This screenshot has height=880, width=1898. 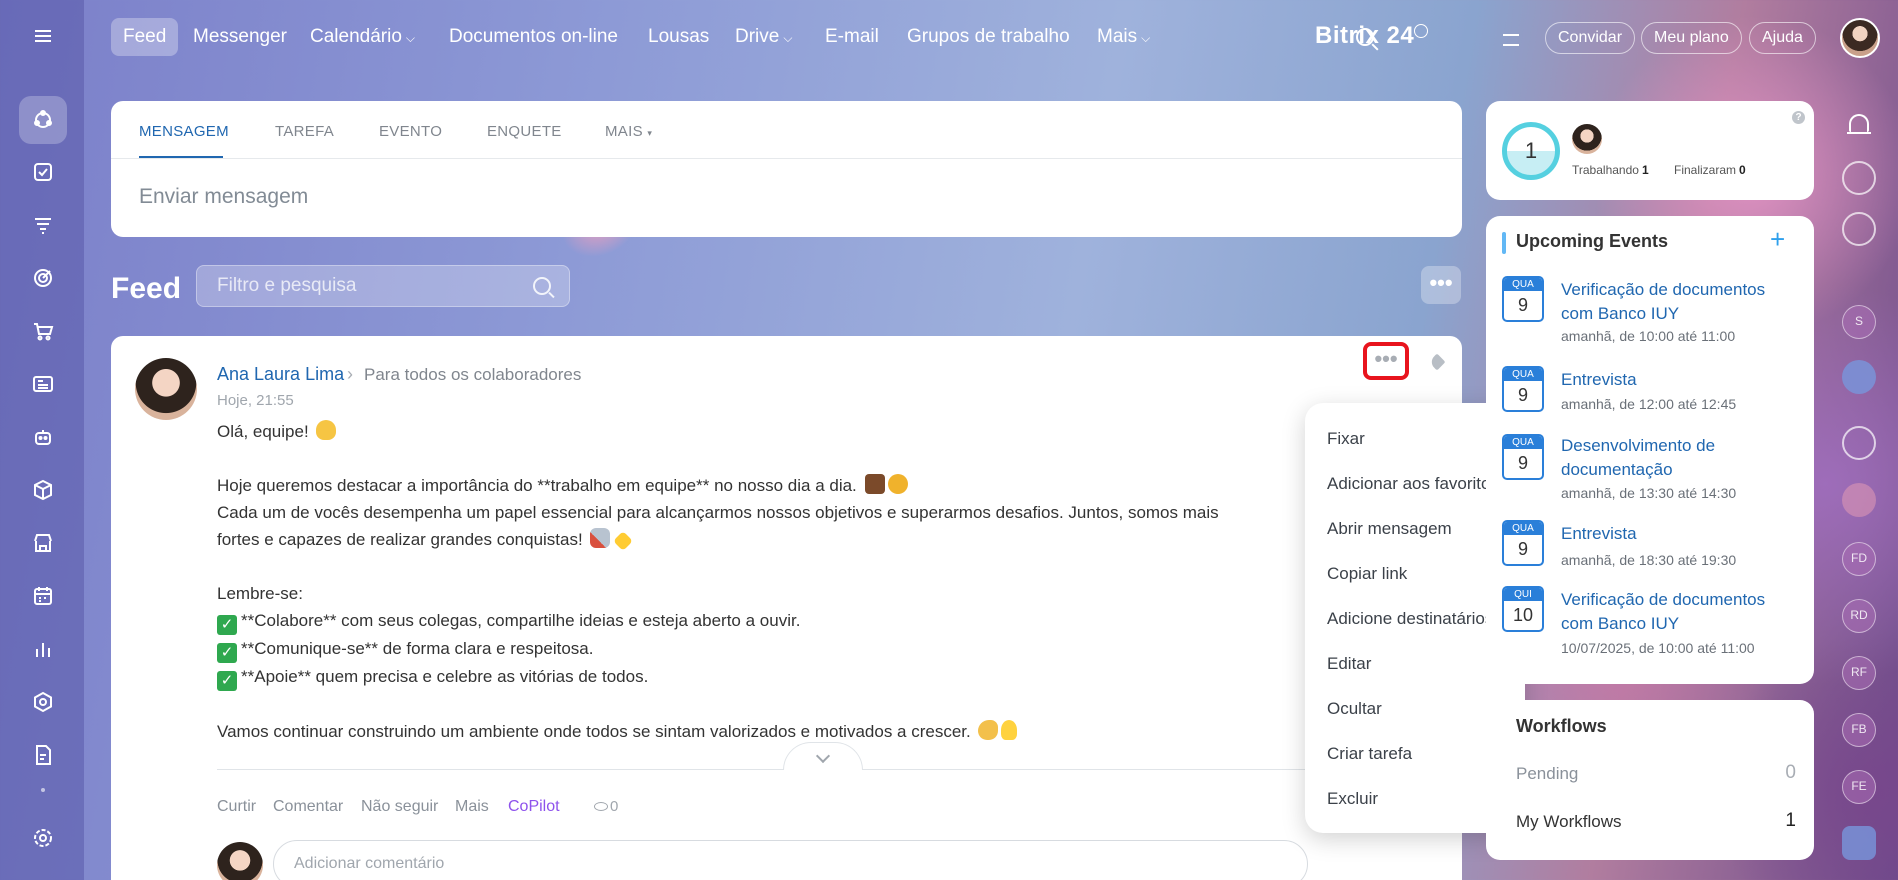 I want to click on workflows-mine-count: 1, so click(x=1790, y=820).